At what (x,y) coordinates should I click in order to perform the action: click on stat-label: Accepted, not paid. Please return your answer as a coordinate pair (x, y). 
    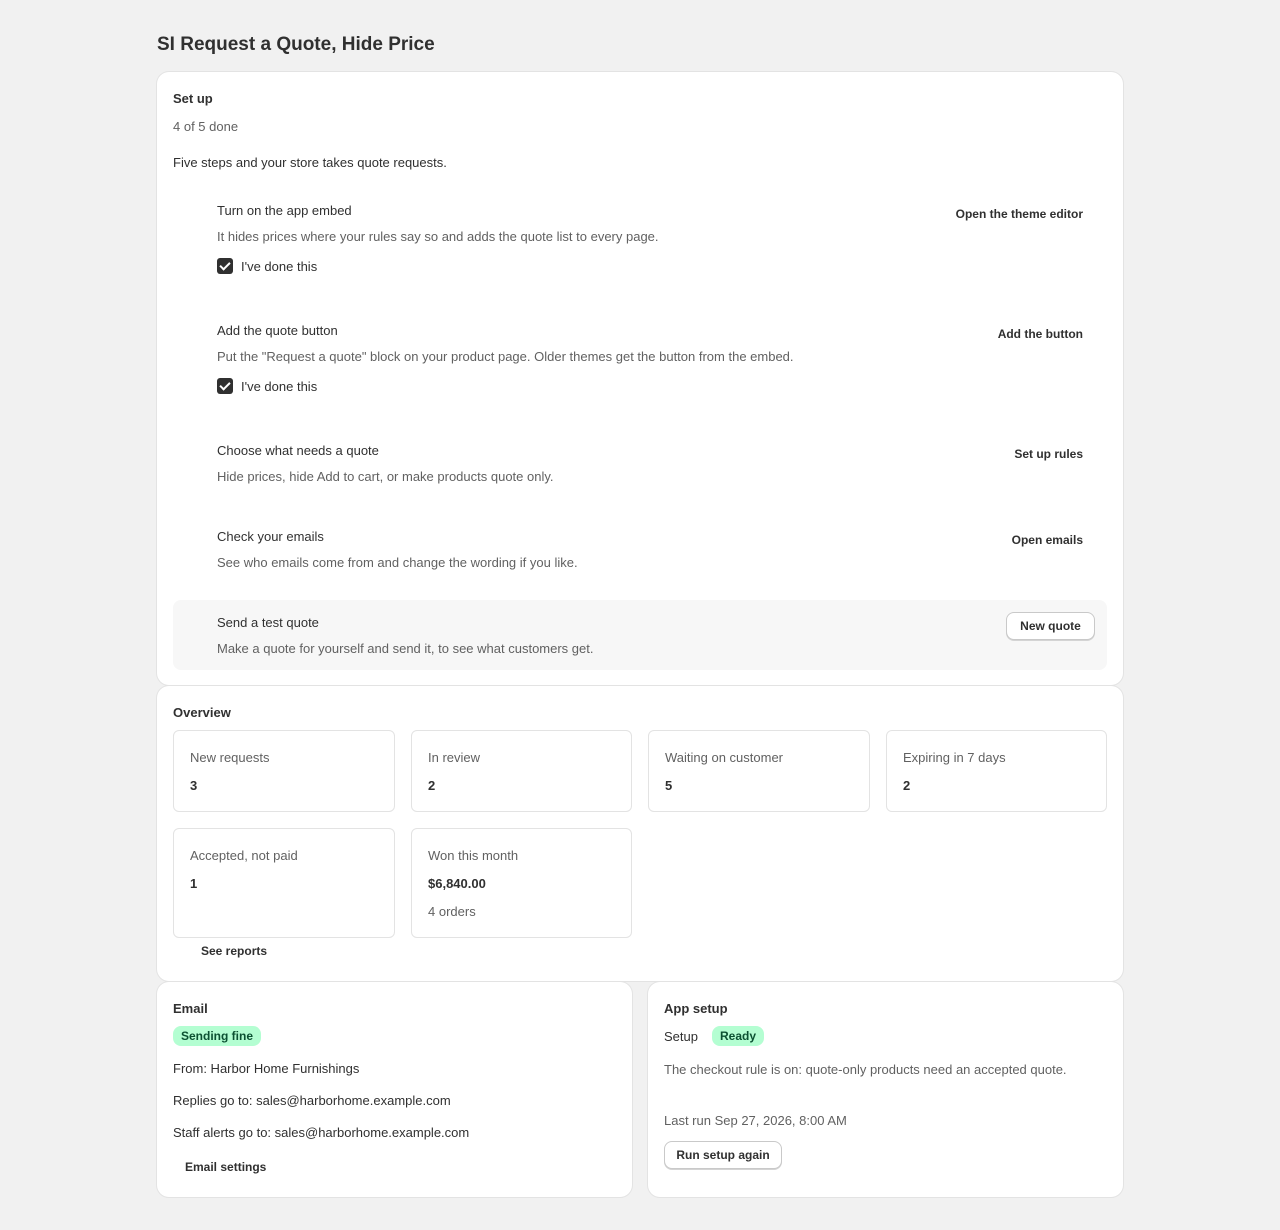
    Looking at the image, I should click on (244, 855).